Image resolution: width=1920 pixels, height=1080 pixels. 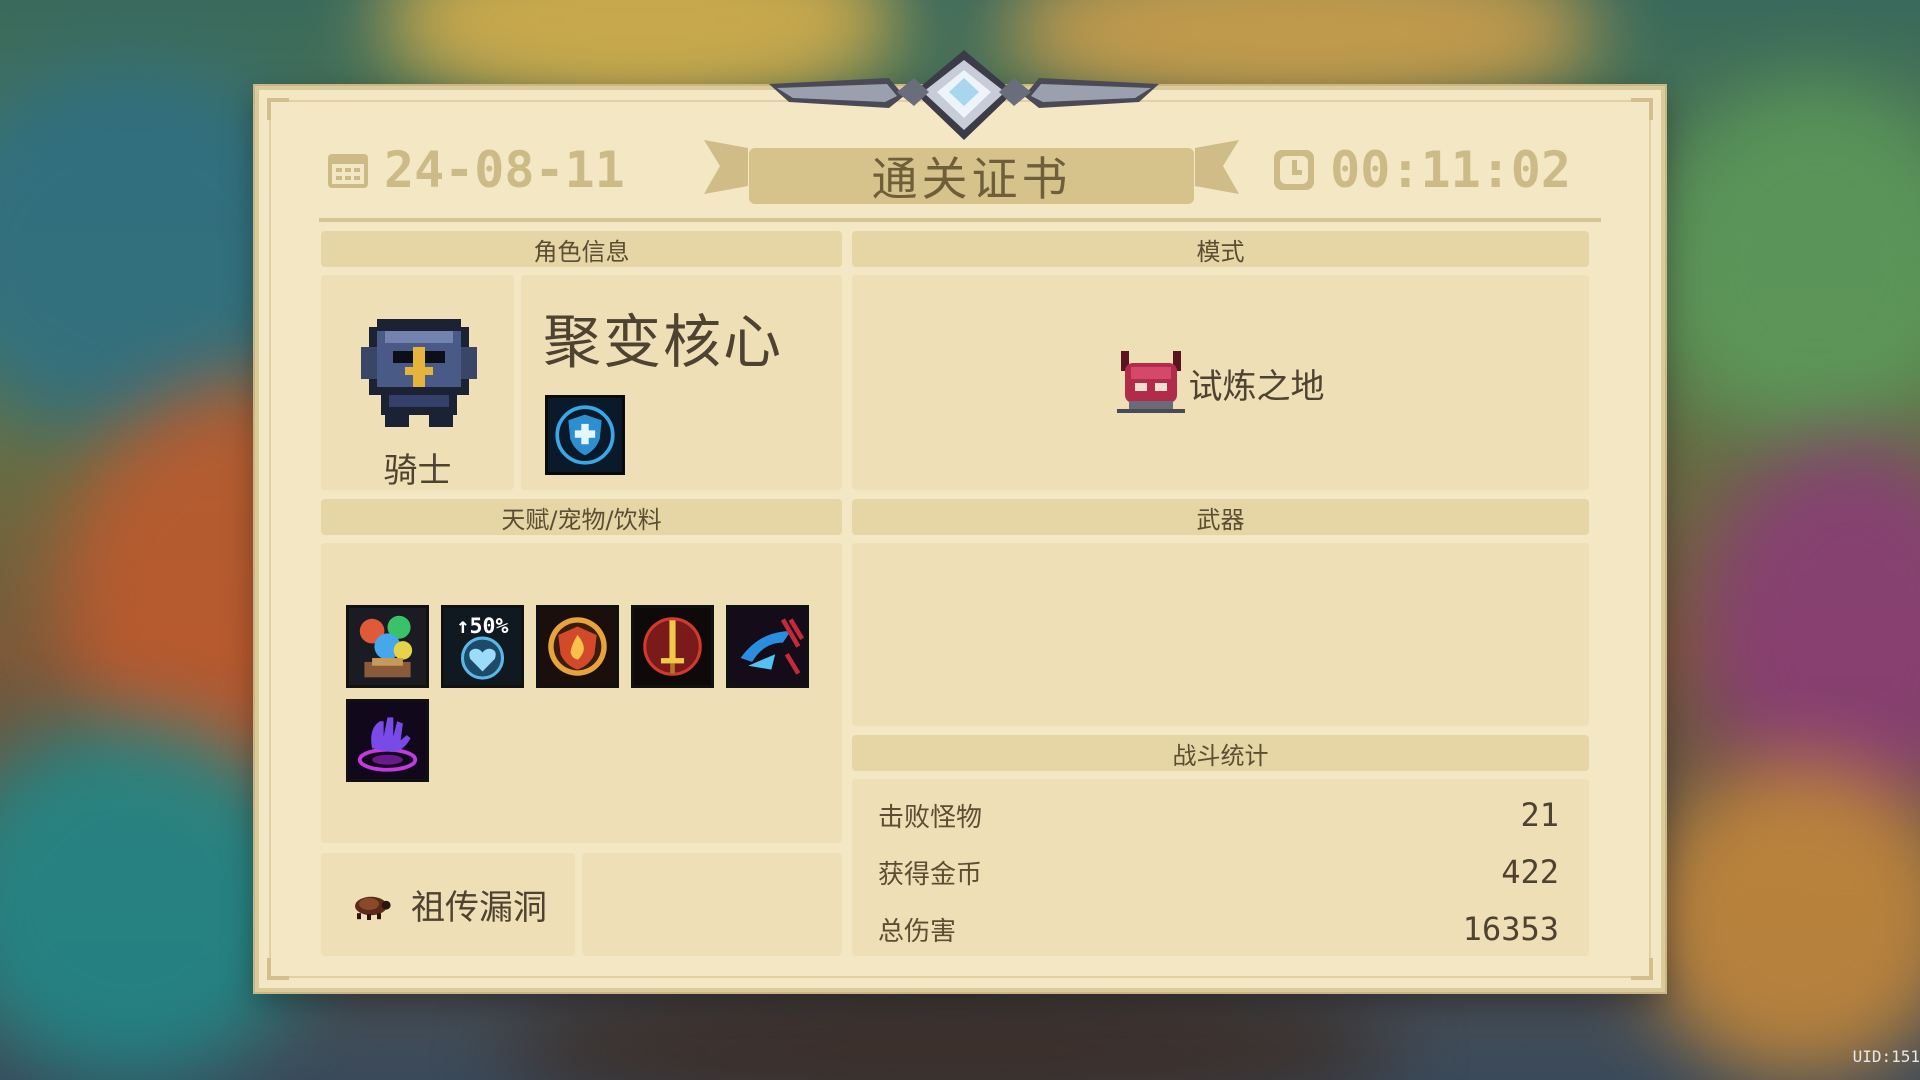 I want to click on stat-row-gold: 获得金币 422, so click(x=1218, y=872).